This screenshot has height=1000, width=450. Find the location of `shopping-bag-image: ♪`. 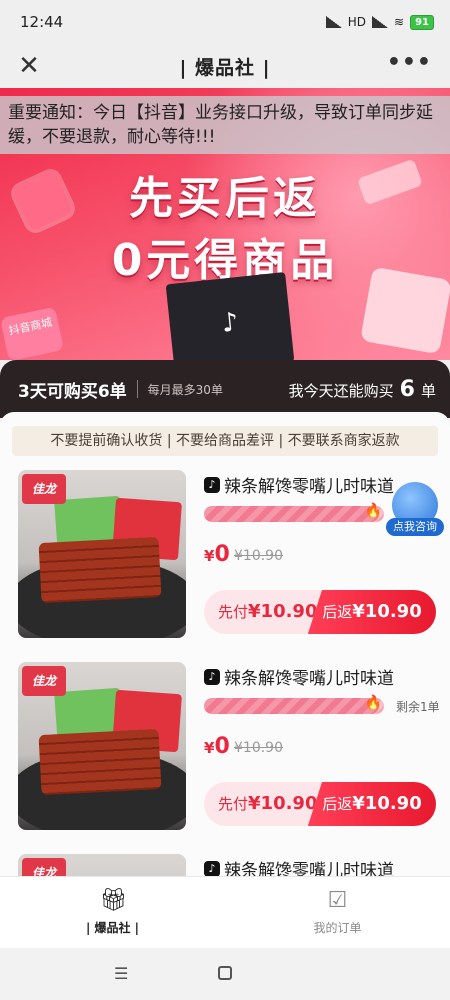

shopping-bag-image: ♪ is located at coordinates (230, 315).